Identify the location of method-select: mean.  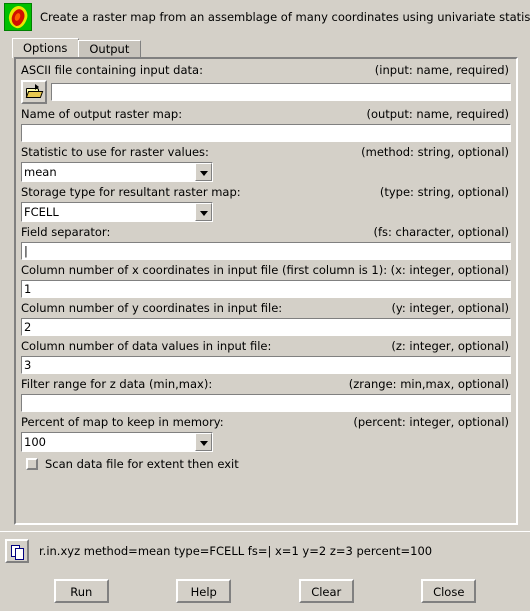
(117, 172).